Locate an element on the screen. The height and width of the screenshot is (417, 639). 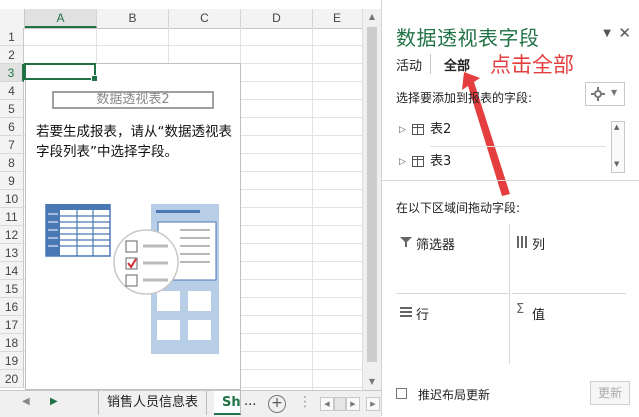
values-zone-label: 值 is located at coordinates (539, 315).